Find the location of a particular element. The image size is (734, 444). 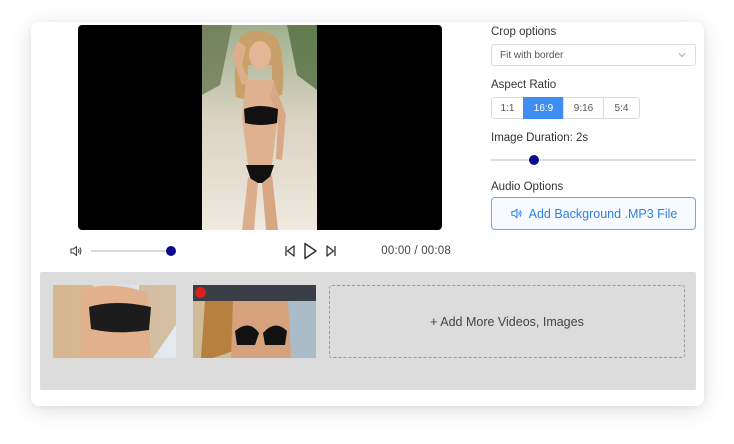

image-duration-label: Image Duration: 2s is located at coordinates (540, 138).